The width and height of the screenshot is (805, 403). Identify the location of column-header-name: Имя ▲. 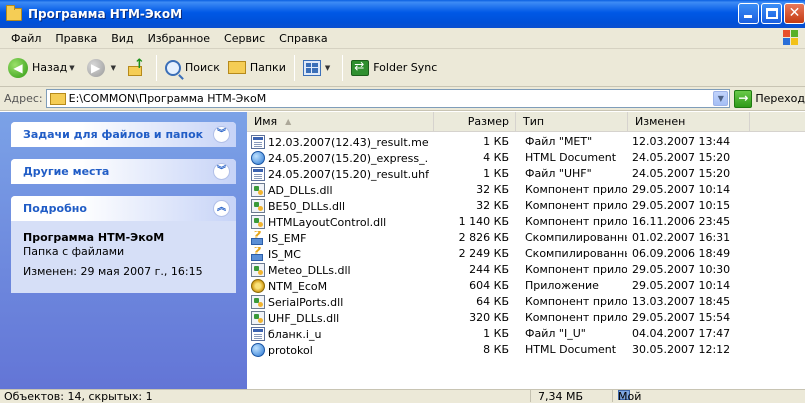
(340, 122).